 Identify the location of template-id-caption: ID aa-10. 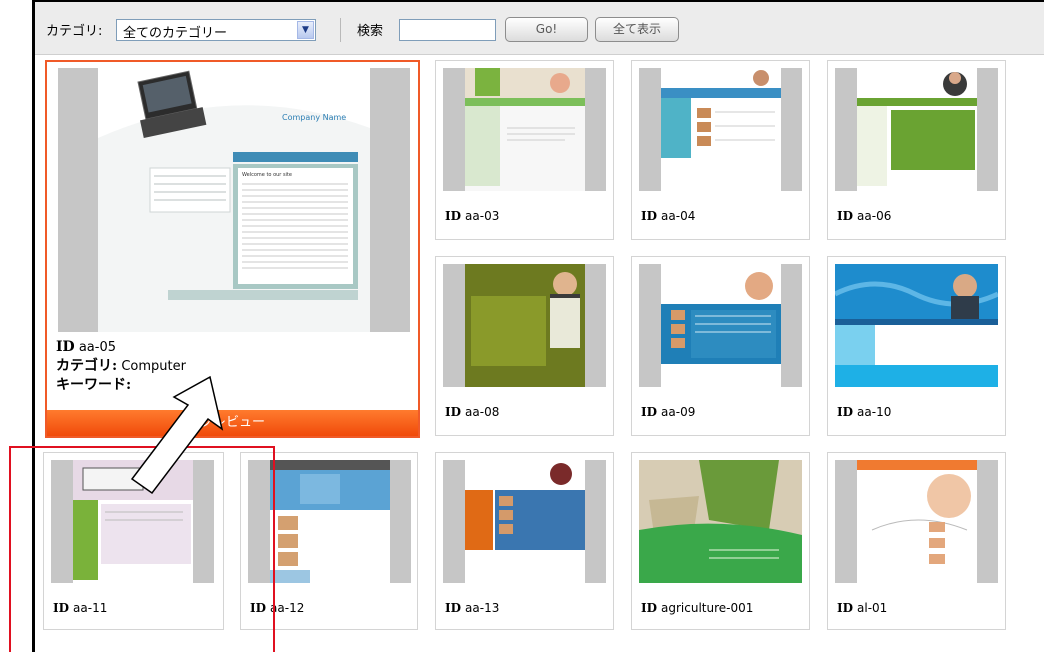
(864, 412).